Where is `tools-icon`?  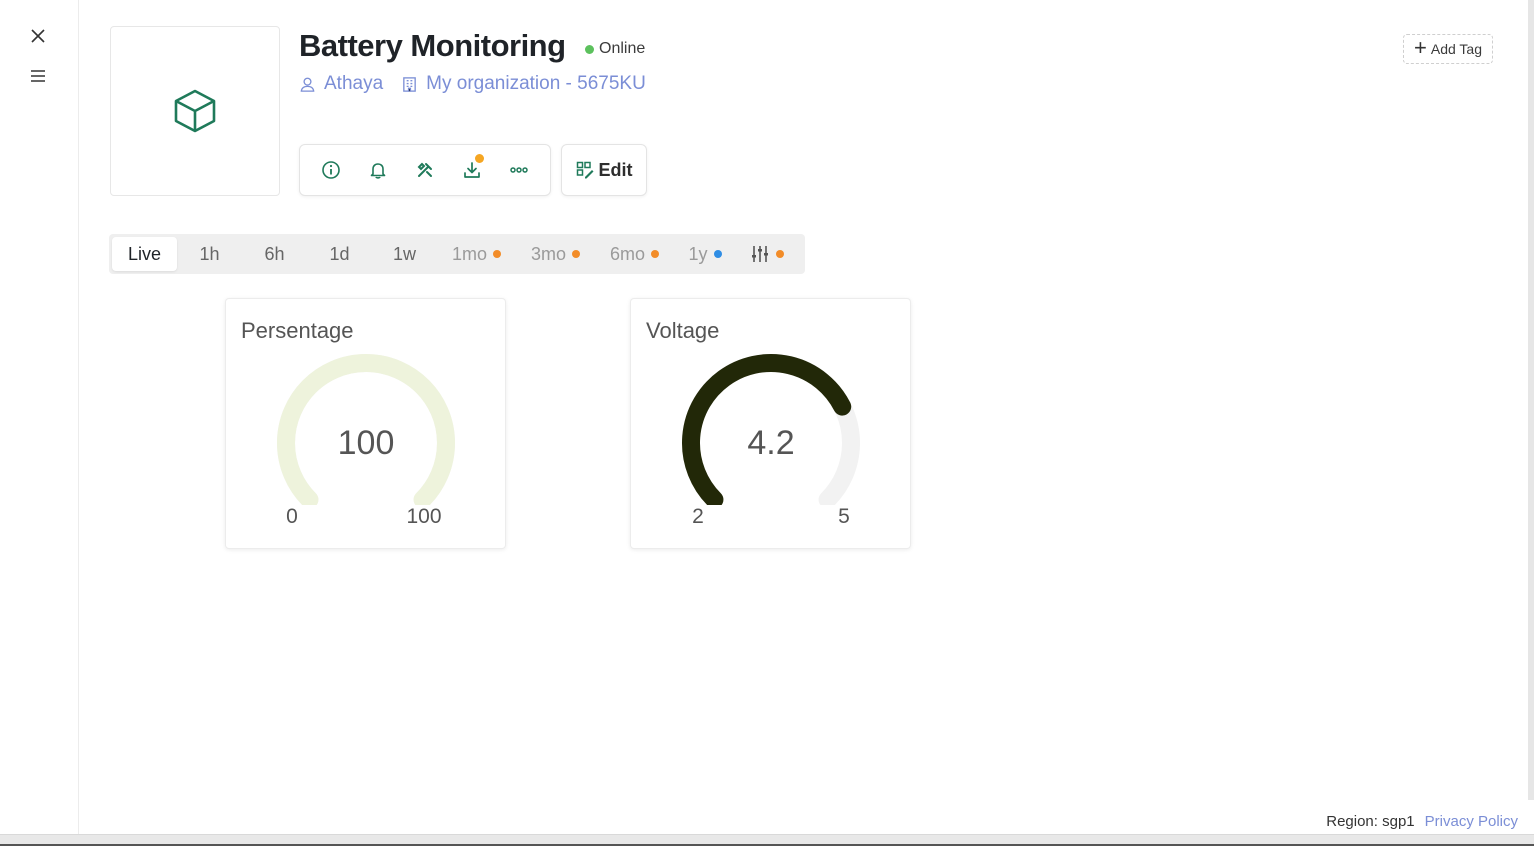
tools-icon is located at coordinates (424, 169).